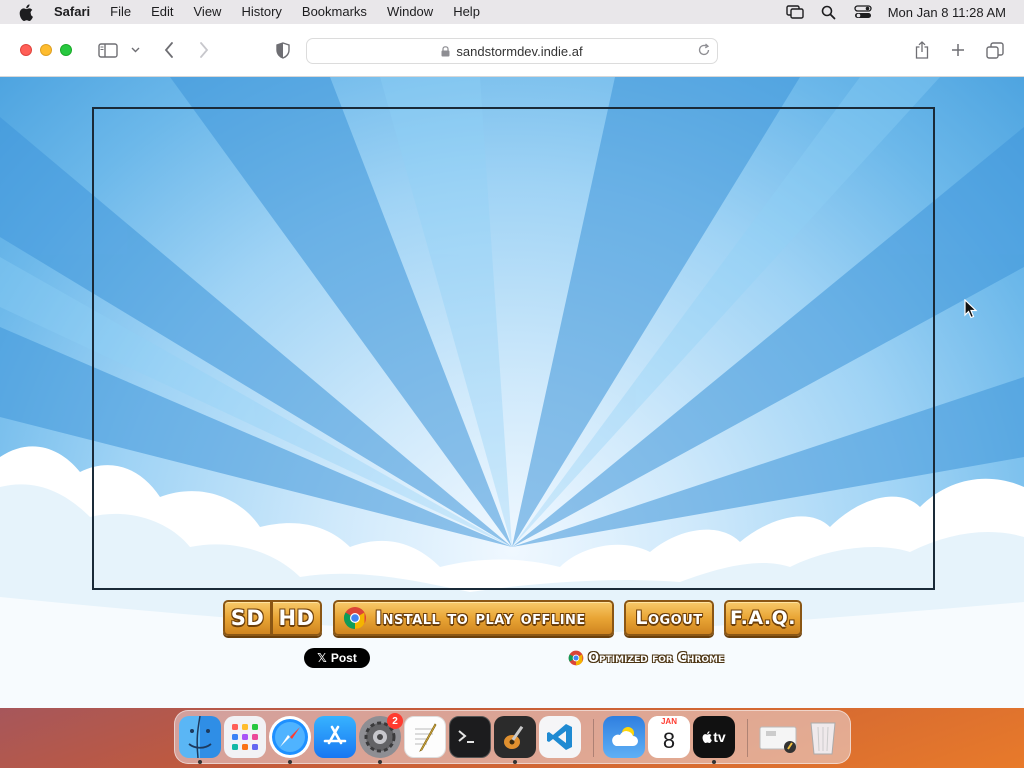 The height and width of the screenshot is (768, 1024). Describe the element at coordinates (322, 658) in the screenshot. I see `x-logo-icon: 𝕏` at that location.